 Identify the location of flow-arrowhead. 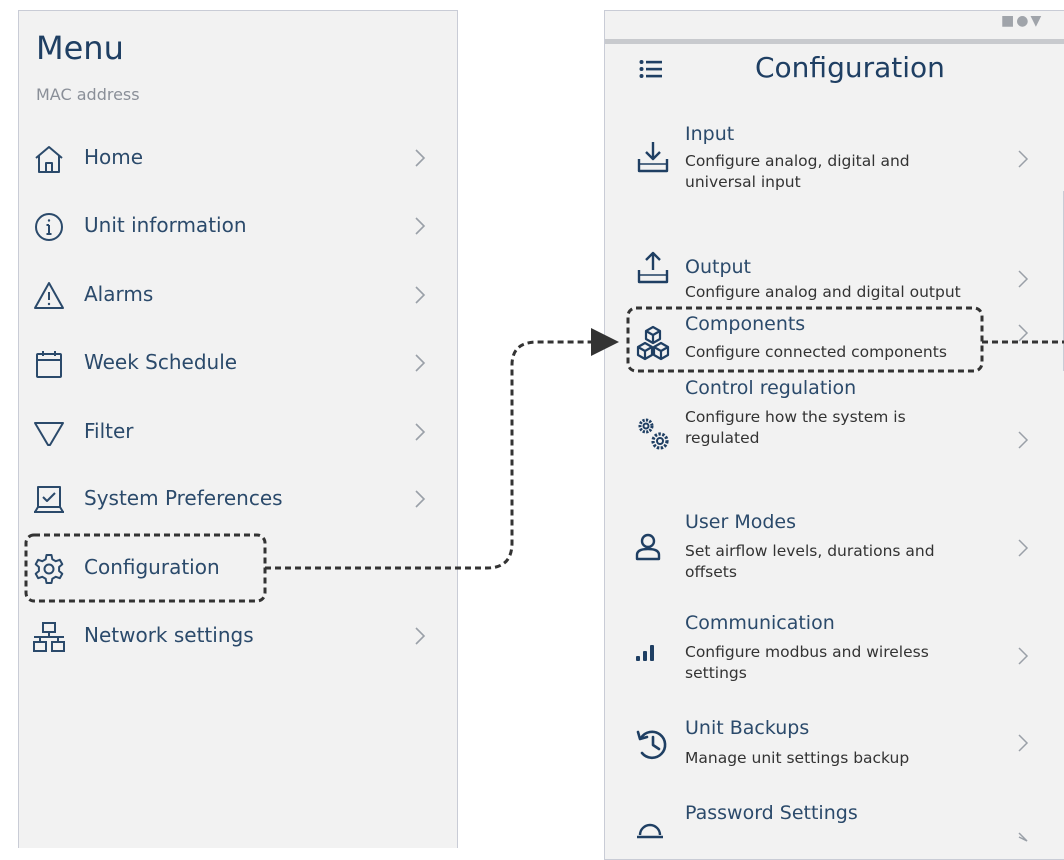
(605, 342).